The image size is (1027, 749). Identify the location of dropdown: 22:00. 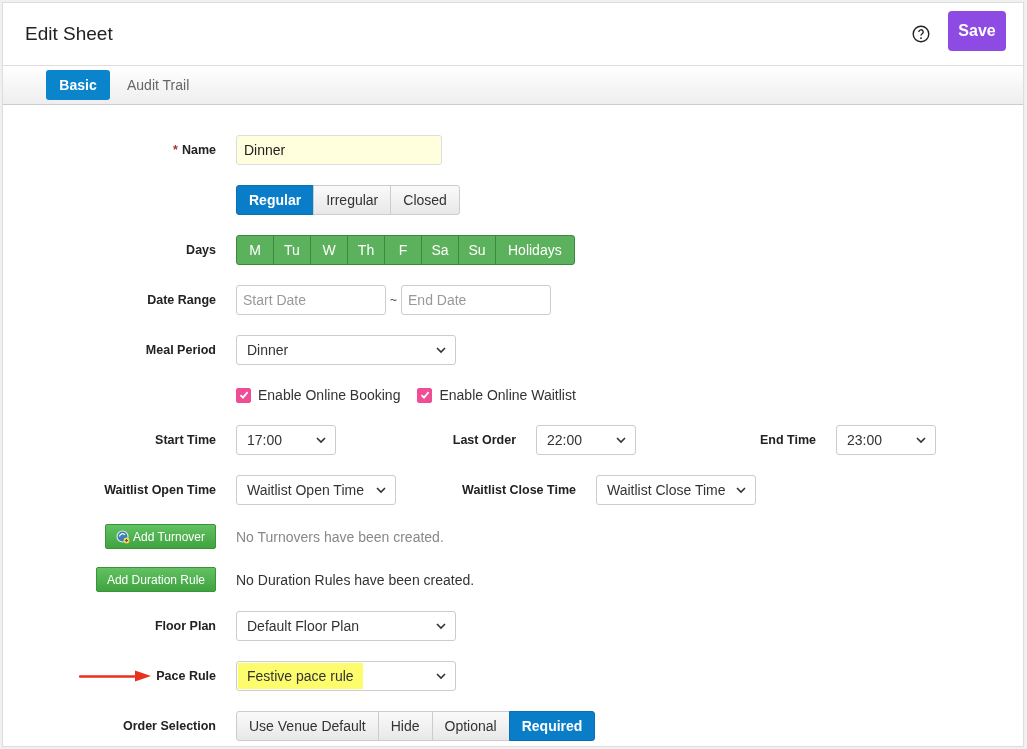
(586, 440).